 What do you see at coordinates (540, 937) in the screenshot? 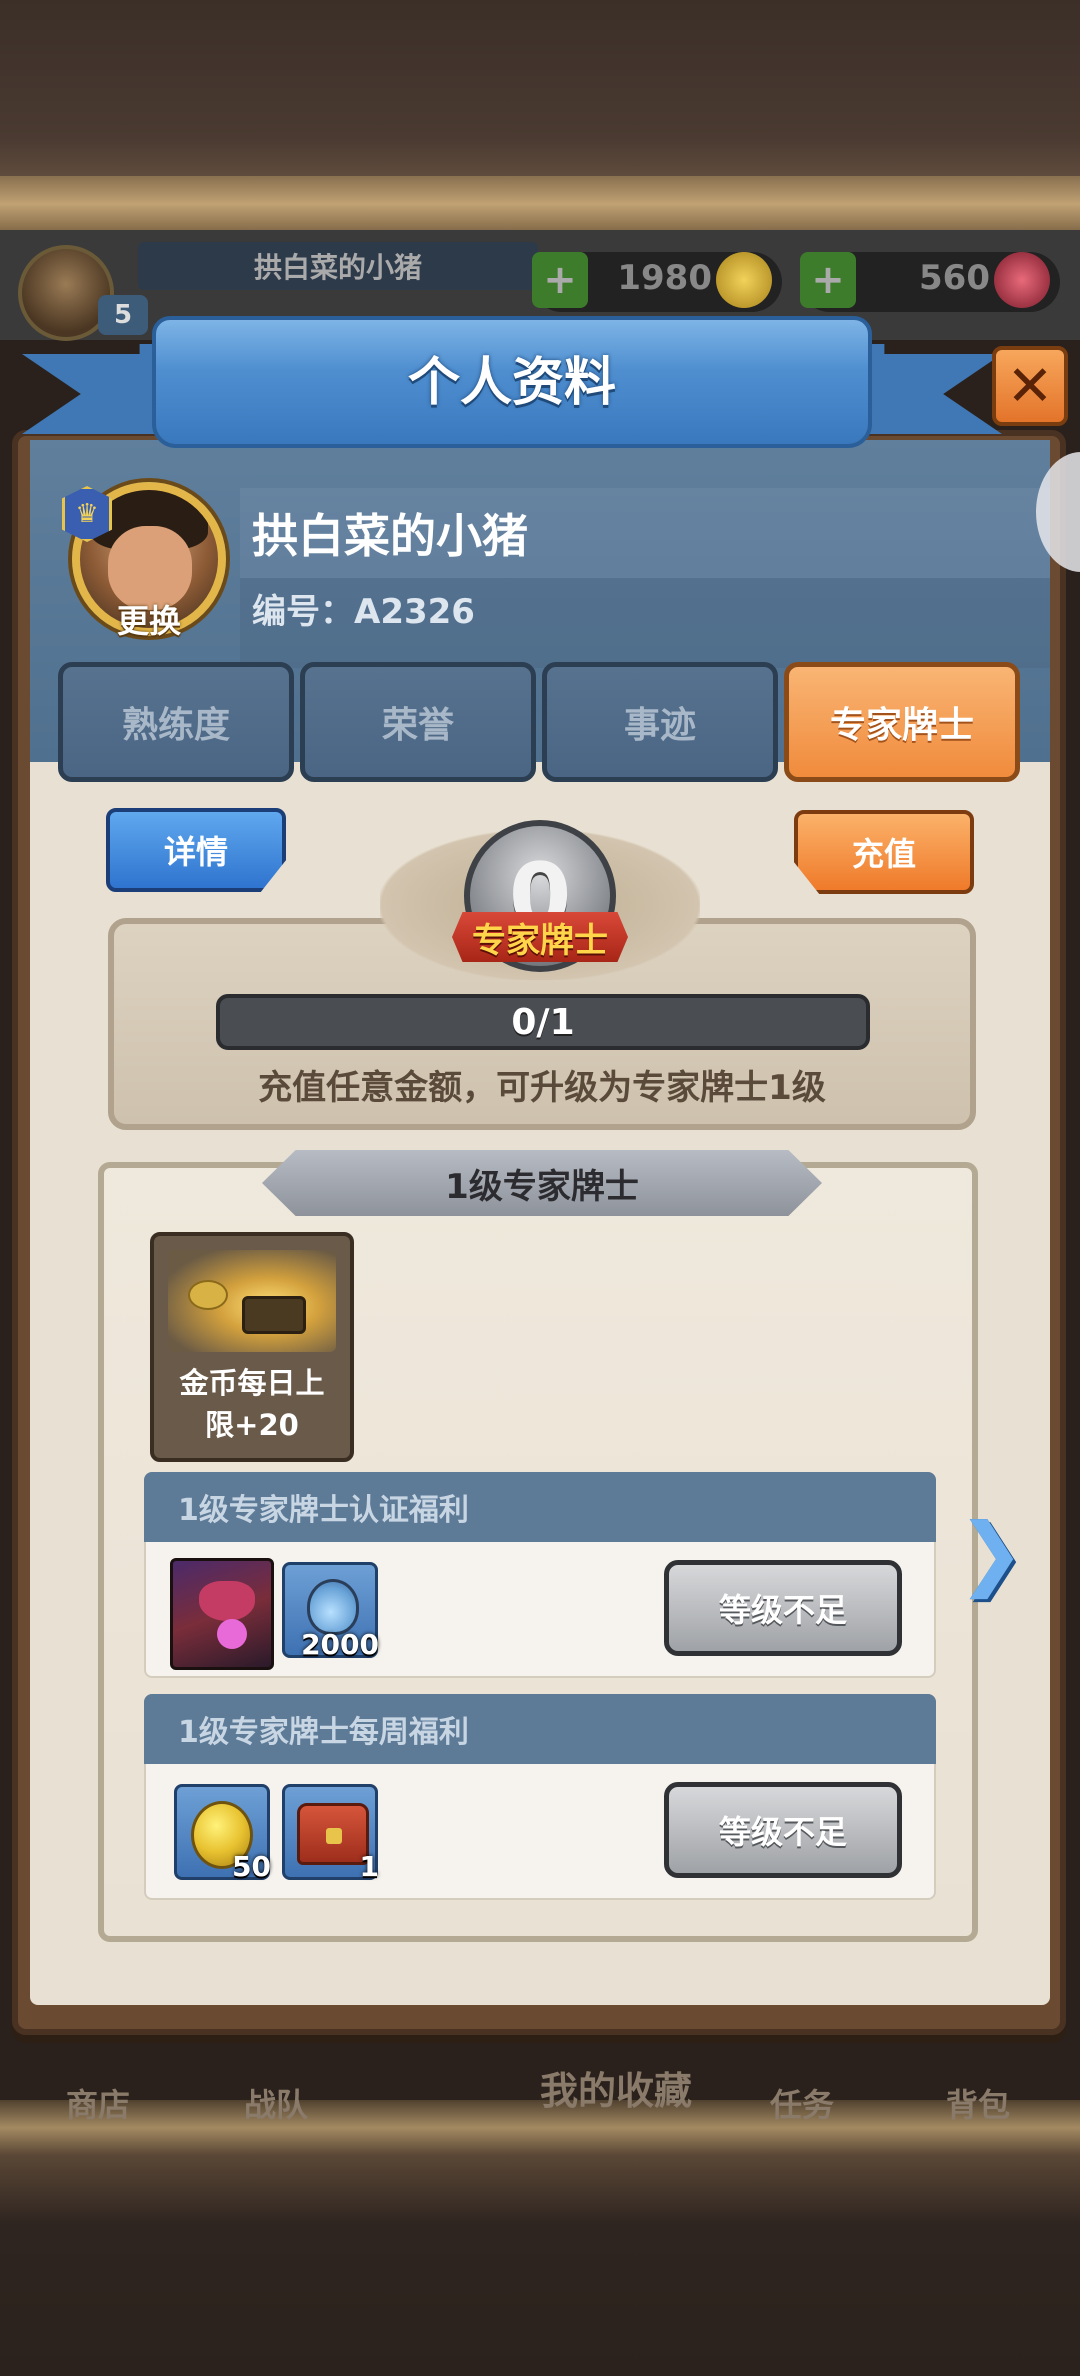
I see `expert-badge-label: 专家牌士` at bounding box center [540, 937].